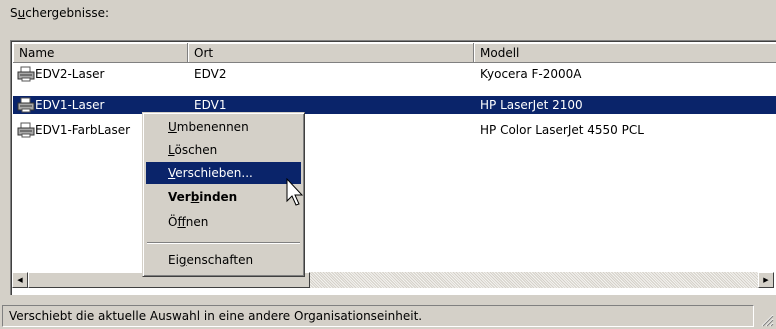 The width and height of the screenshot is (776, 329). I want to click on menu-label-part: öschen, so click(196, 150).